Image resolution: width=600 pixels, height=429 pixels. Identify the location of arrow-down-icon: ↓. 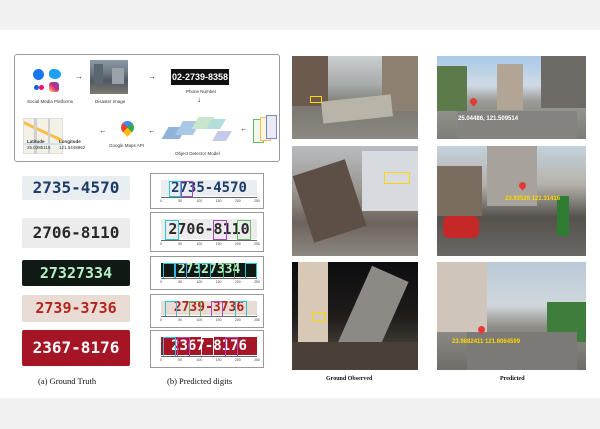
(199, 99).